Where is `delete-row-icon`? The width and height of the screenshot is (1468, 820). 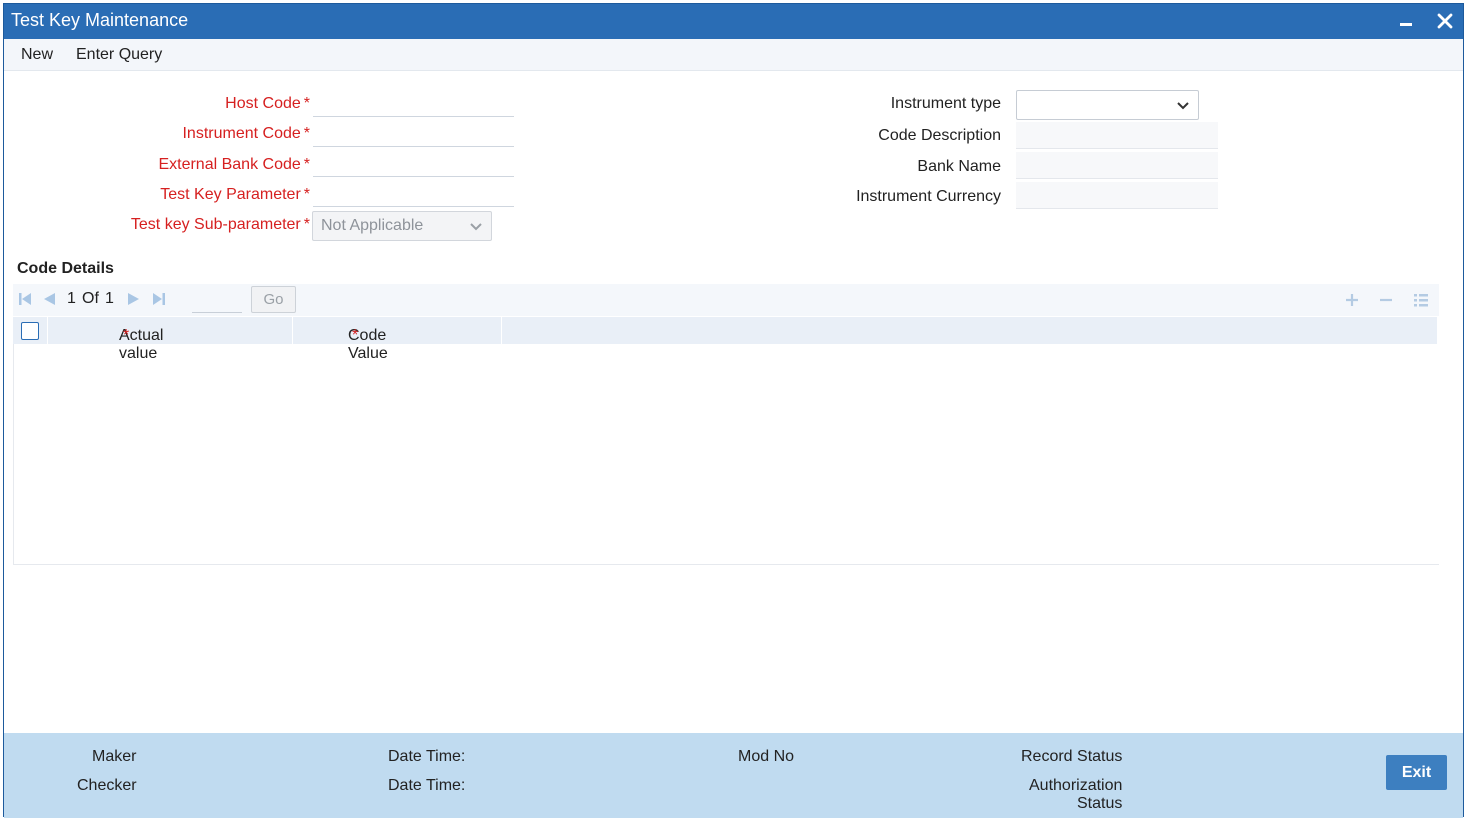
delete-row-icon is located at coordinates (1386, 300).